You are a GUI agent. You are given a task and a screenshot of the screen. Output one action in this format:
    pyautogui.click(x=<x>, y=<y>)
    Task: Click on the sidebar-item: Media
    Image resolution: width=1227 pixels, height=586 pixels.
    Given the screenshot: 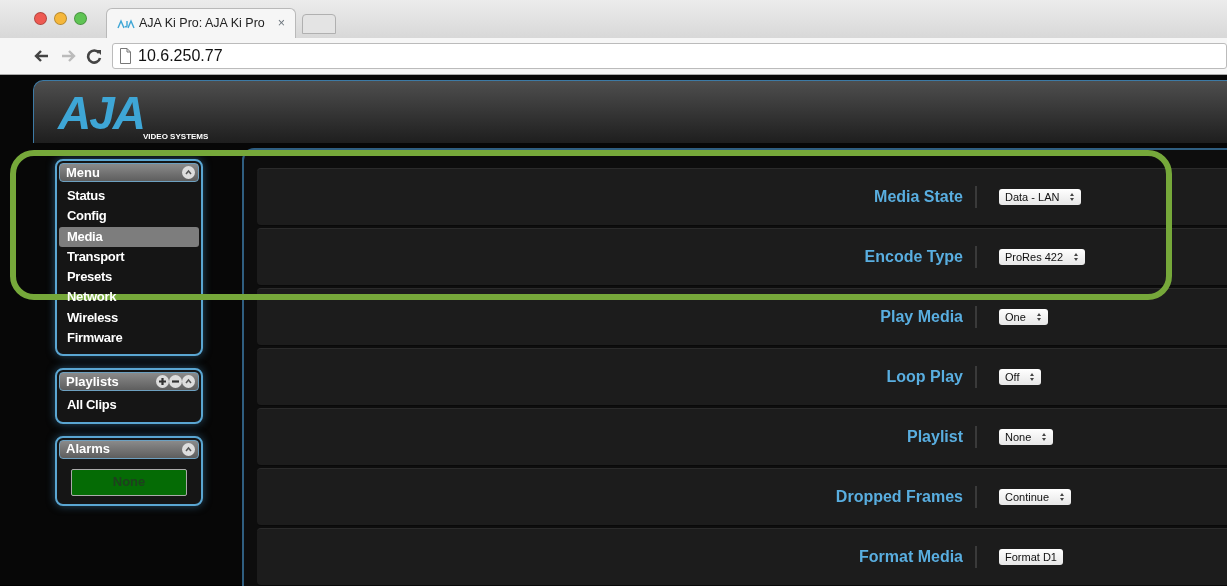 What is the action you would take?
    pyautogui.click(x=129, y=236)
    